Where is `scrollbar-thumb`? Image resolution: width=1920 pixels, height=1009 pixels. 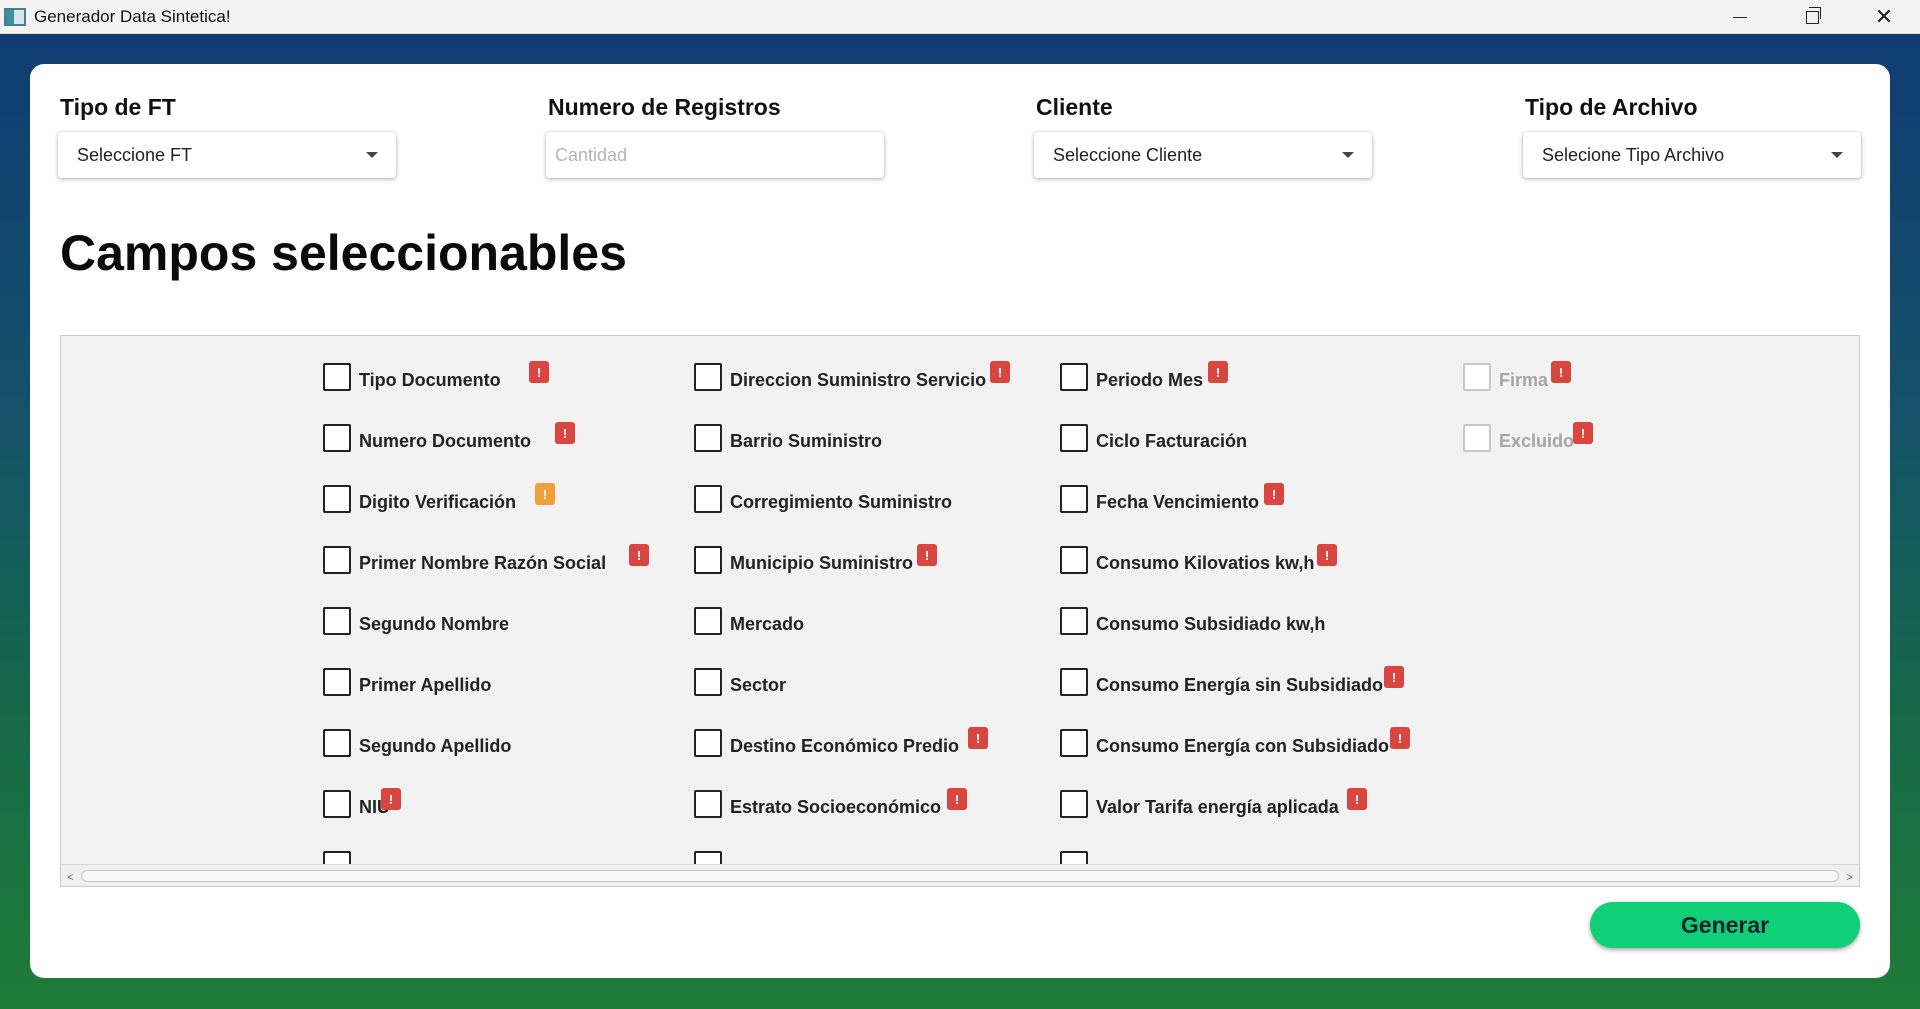
scrollbar-thumb is located at coordinates (960, 876).